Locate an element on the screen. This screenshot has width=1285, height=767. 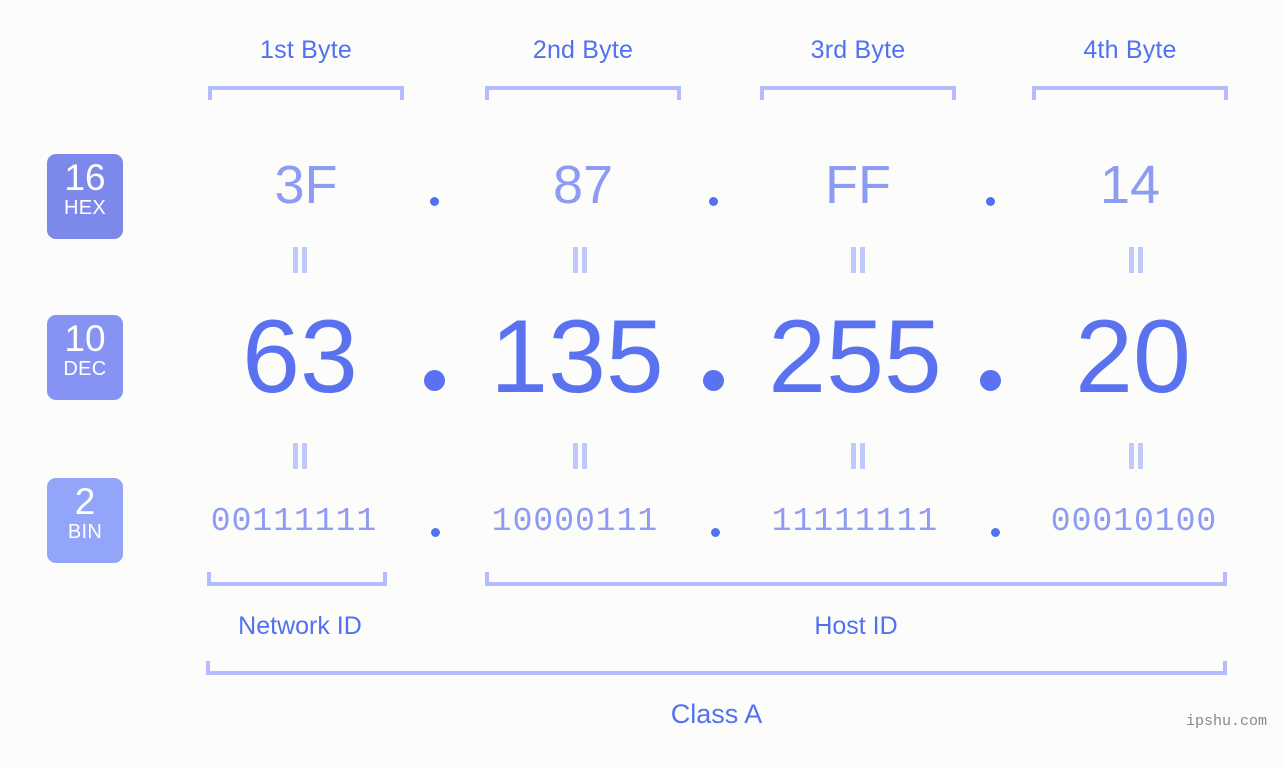
network-id-bracket is located at coordinates (297, 579).